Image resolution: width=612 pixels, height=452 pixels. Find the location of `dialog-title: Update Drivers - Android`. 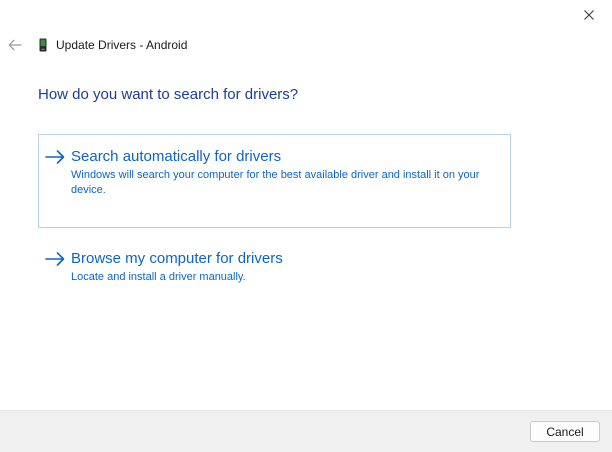

dialog-title: Update Drivers - Android is located at coordinates (122, 45).